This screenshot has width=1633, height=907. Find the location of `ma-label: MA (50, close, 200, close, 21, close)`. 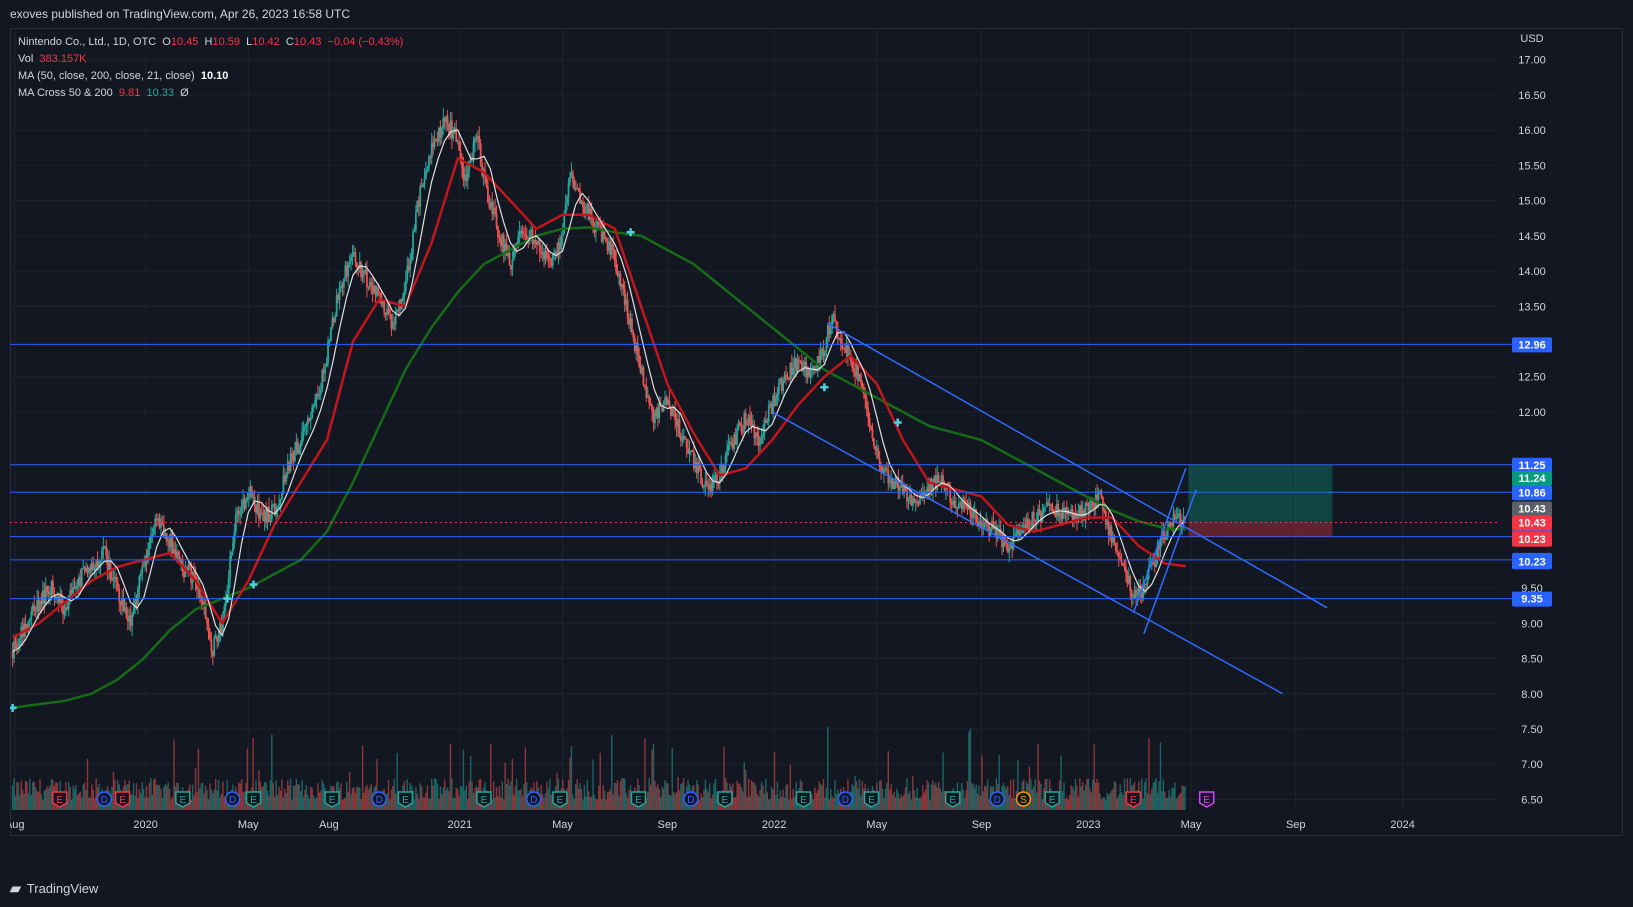

ma-label: MA (50, close, 200, close, 21, close) is located at coordinates (106, 76).